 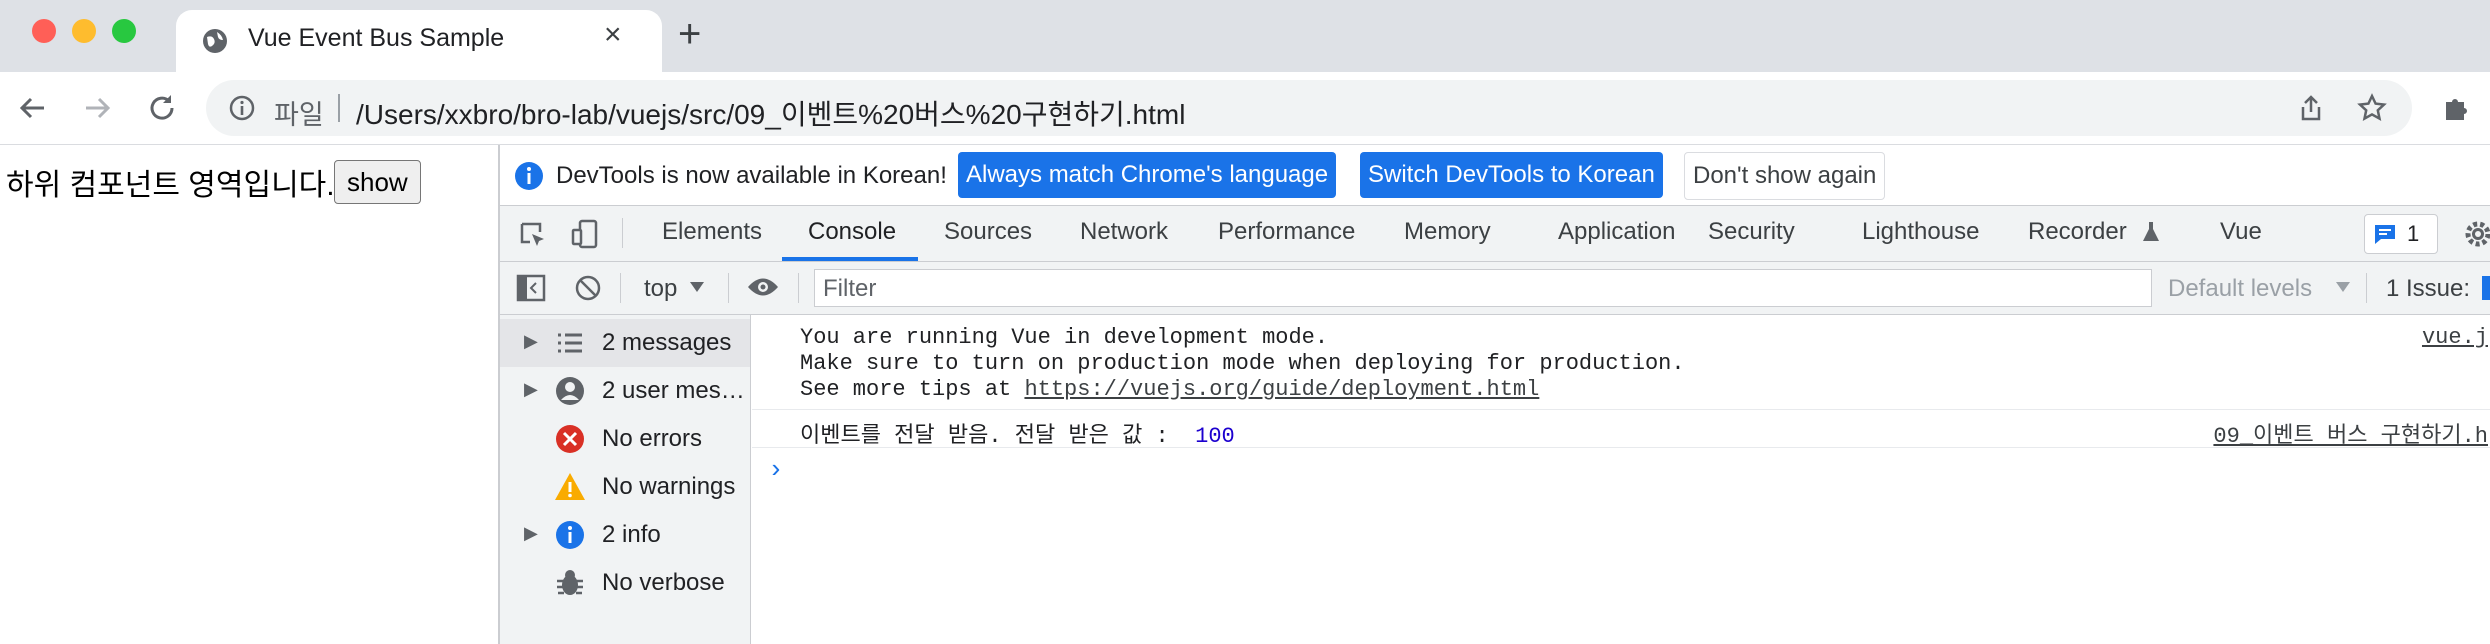 What do you see at coordinates (631, 534) in the screenshot?
I see `sidebar-item-label: 2 info` at bounding box center [631, 534].